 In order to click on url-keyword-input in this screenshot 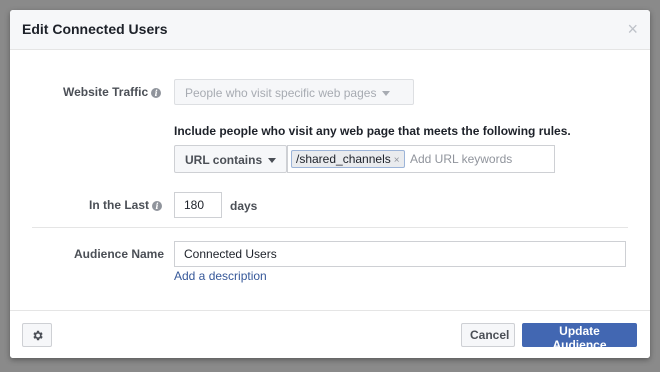, I will do `click(480, 159)`.